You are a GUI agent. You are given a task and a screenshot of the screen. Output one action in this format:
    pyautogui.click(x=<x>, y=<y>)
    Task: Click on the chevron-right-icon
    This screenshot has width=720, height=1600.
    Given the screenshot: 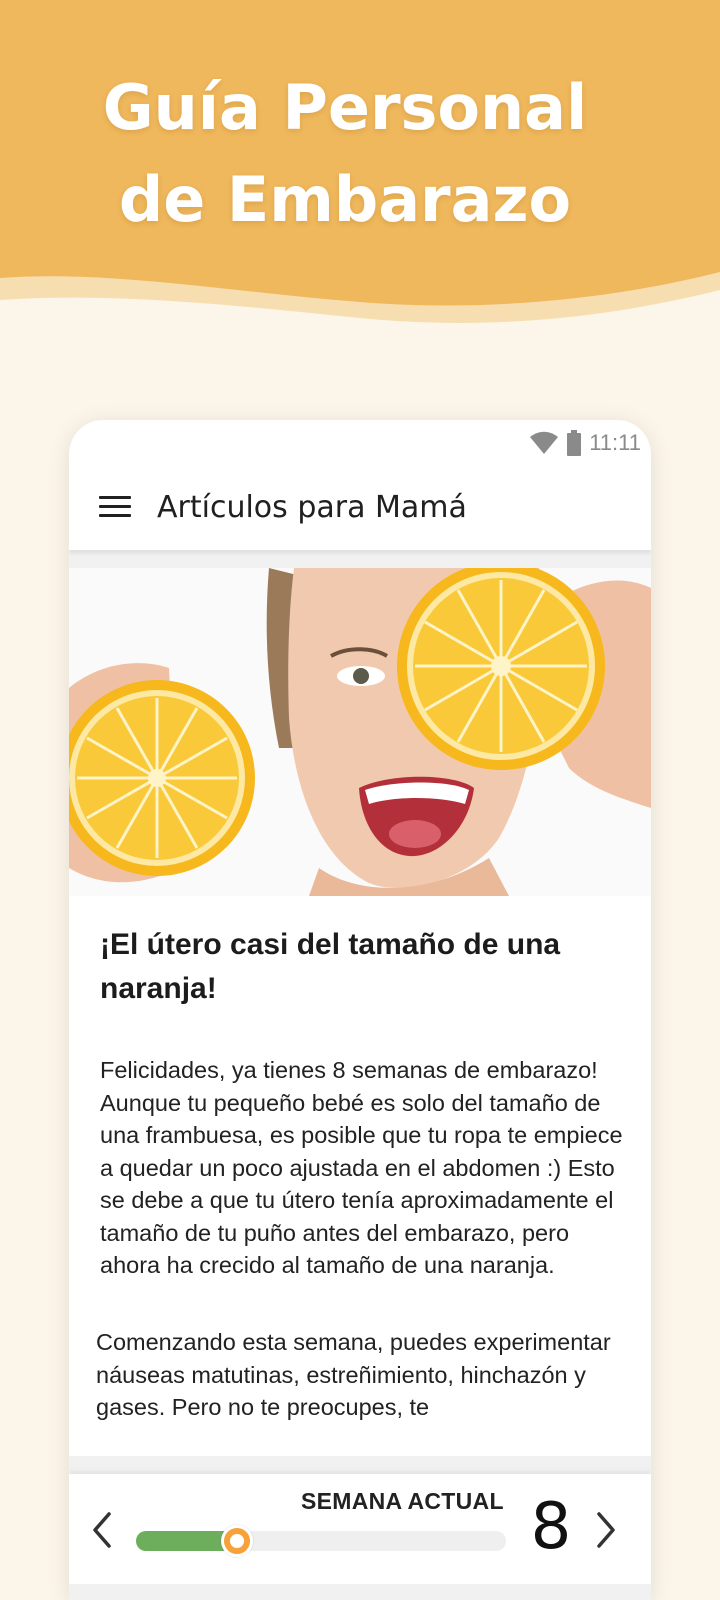 What is the action you would take?
    pyautogui.click(x=605, y=1530)
    